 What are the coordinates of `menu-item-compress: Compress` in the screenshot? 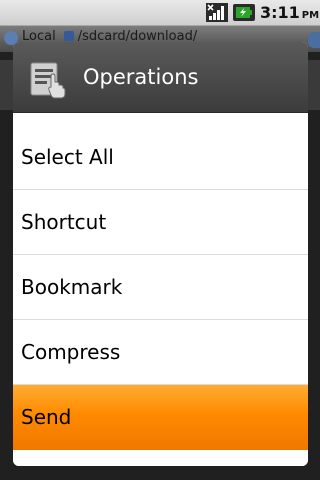 It's located at (160, 352).